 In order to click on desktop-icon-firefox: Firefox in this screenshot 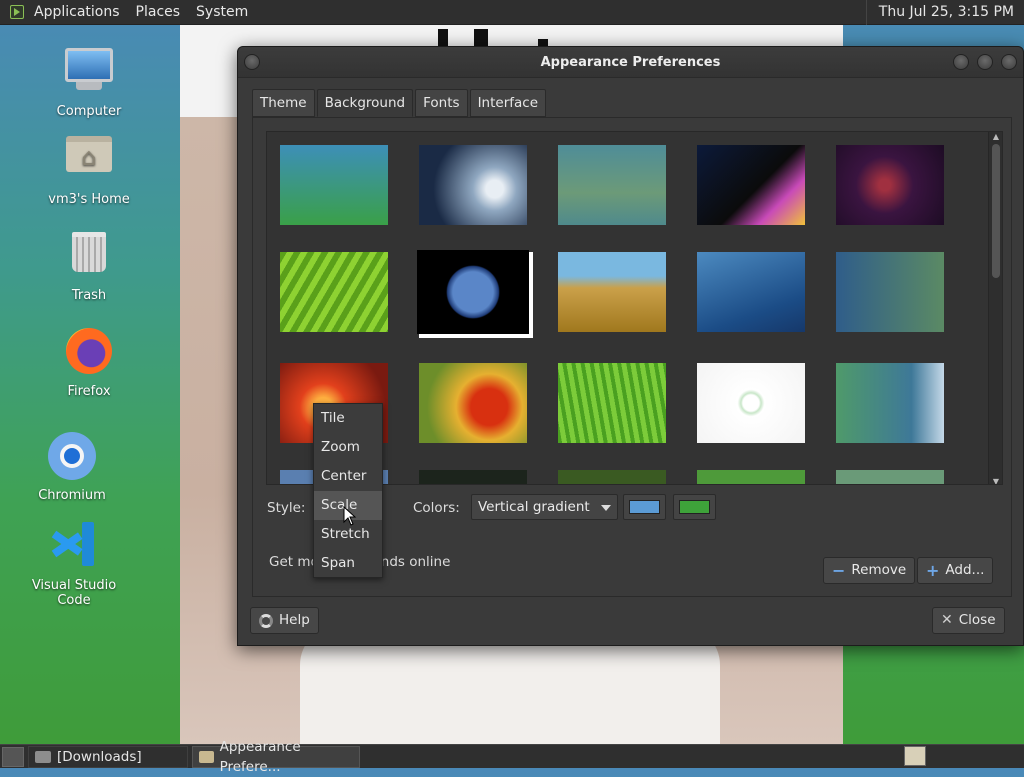, I will do `click(89, 362)`.